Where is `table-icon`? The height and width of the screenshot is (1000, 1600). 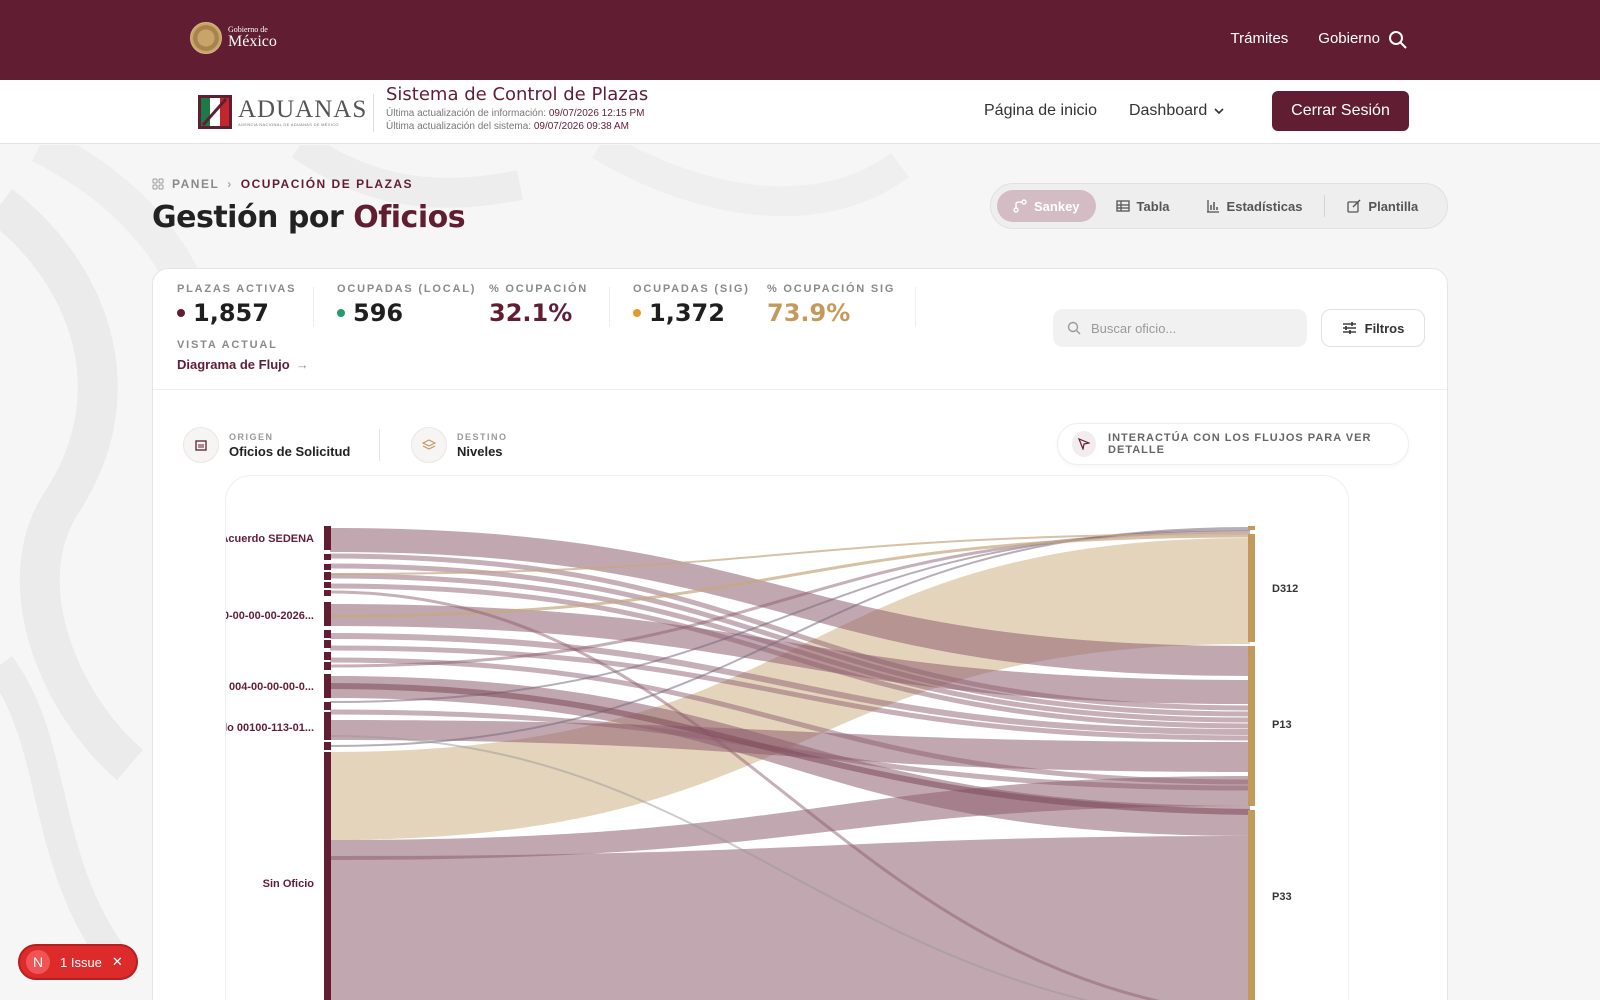
table-icon is located at coordinates (1122, 206).